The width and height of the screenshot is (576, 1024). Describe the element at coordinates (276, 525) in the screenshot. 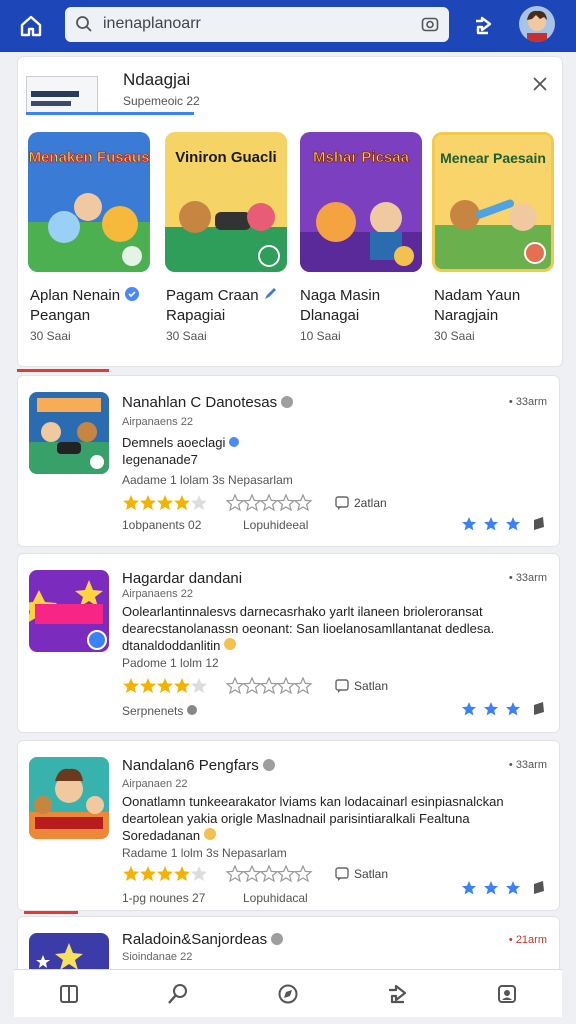

I see `post-footer-right: Lopuhideeal` at that location.